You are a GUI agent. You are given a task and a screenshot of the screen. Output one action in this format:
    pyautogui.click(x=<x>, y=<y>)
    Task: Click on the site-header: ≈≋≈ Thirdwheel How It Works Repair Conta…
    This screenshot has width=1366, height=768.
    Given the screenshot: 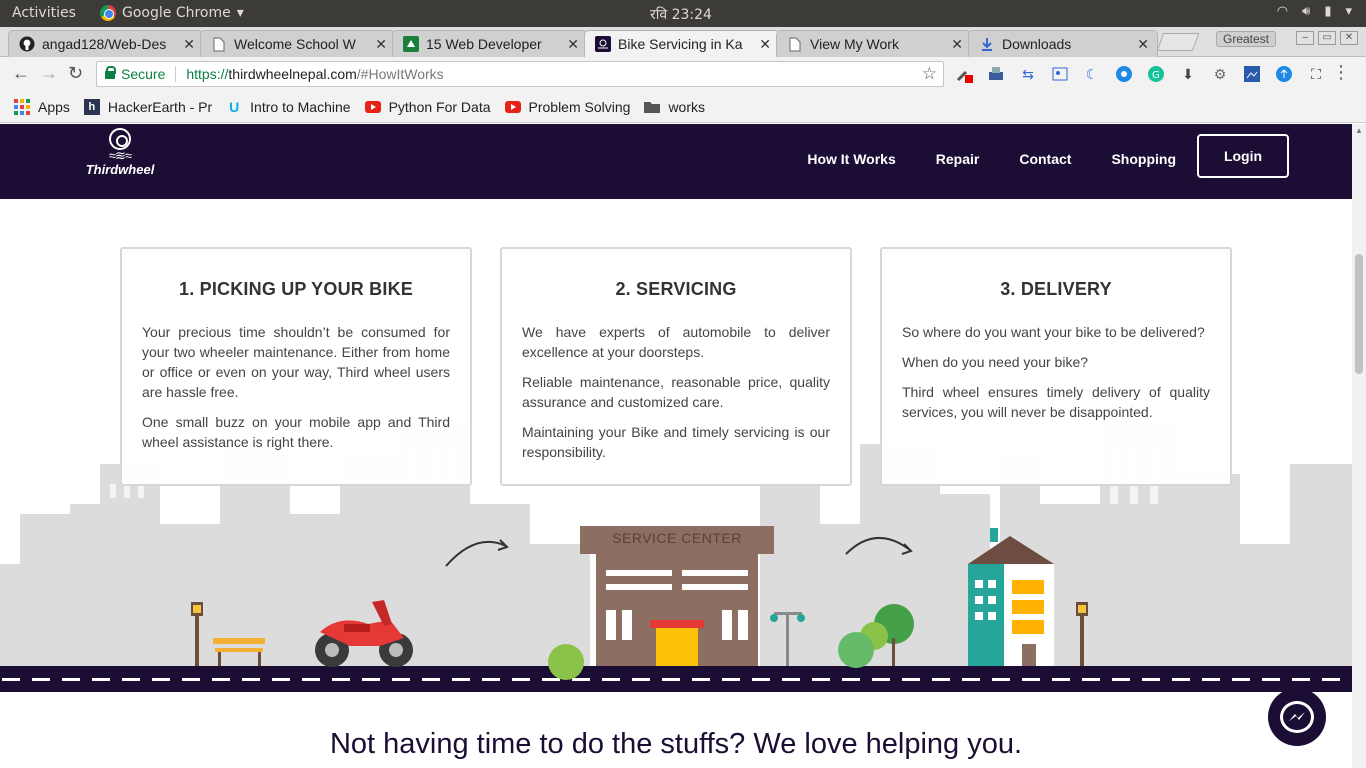 What is the action you would take?
    pyautogui.click(x=676, y=161)
    